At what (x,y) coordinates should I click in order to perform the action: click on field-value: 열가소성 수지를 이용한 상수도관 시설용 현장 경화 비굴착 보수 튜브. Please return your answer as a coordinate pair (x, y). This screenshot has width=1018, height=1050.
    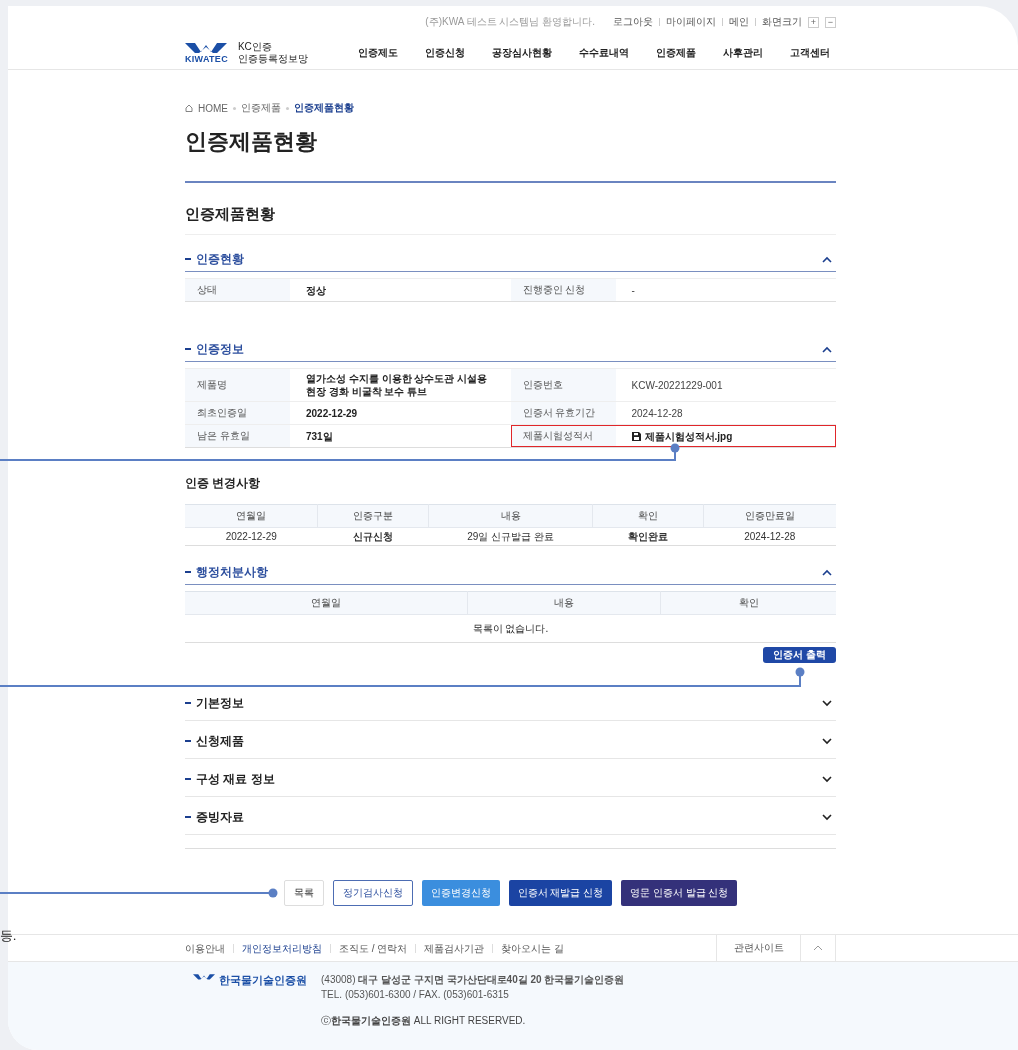
    Looking at the image, I should click on (397, 385).